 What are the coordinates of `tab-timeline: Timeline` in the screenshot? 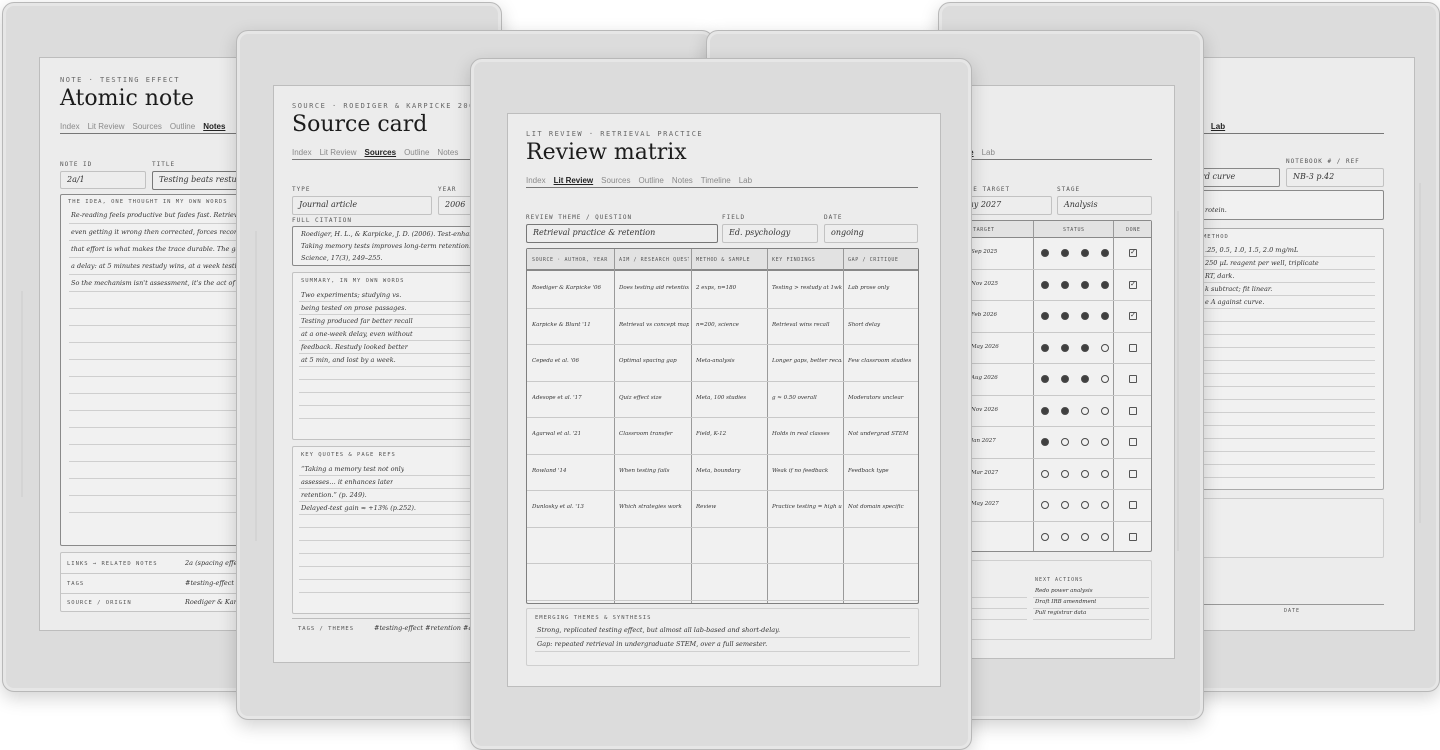 It's located at (716, 180).